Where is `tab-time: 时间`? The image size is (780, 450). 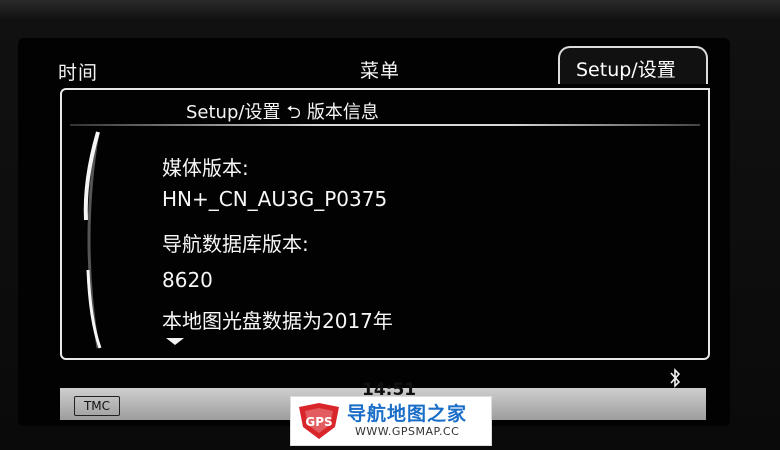 tab-time: 时间 is located at coordinates (78, 71).